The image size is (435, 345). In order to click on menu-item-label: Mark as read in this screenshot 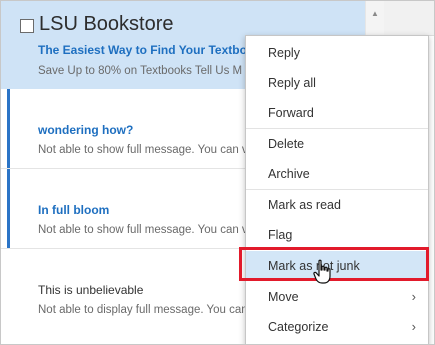, I will do `click(304, 205)`.